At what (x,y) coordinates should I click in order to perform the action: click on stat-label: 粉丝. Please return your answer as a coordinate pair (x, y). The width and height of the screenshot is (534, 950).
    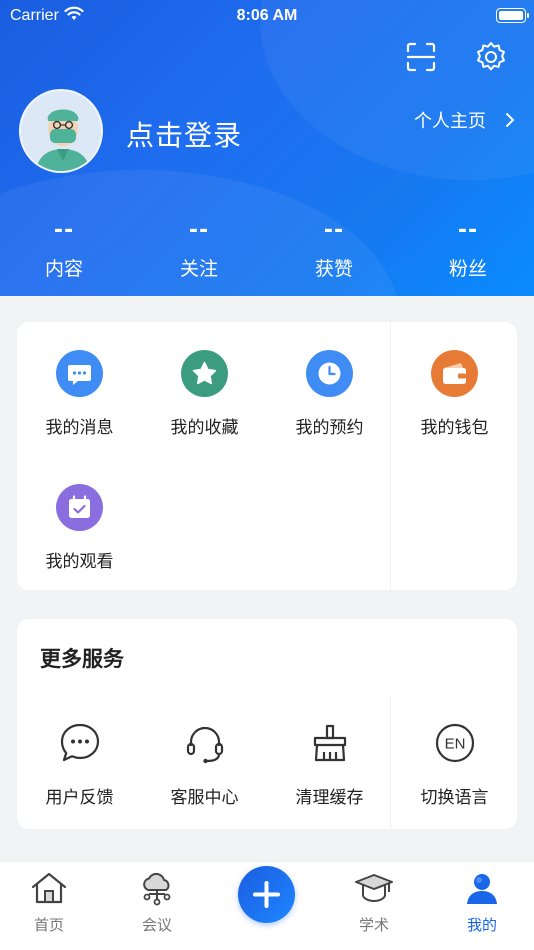
    Looking at the image, I should click on (467, 269).